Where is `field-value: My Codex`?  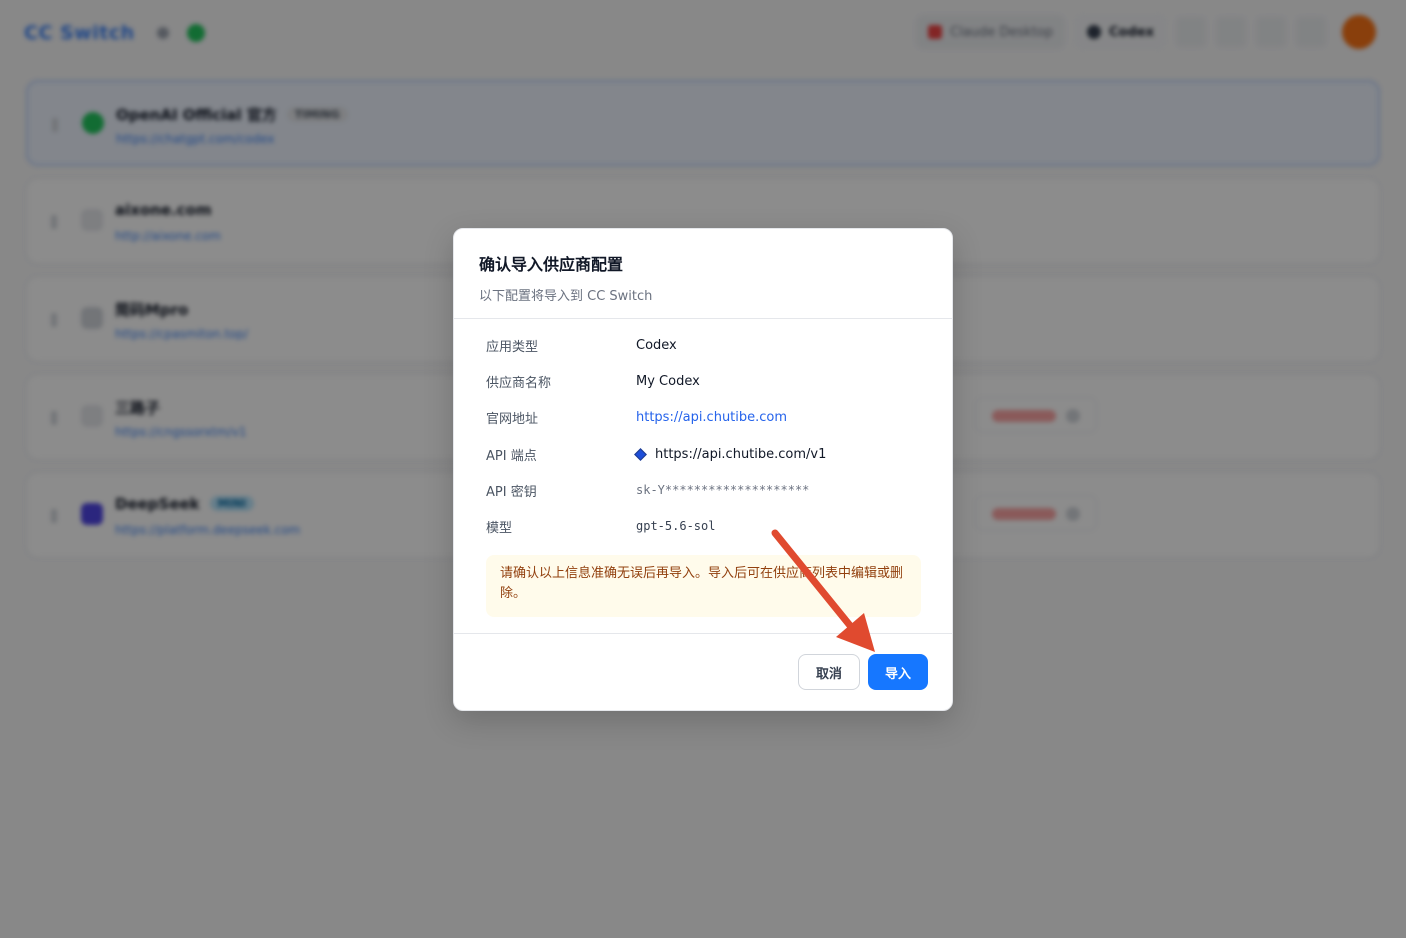 field-value: My Codex is located at coordinates (668, 381).